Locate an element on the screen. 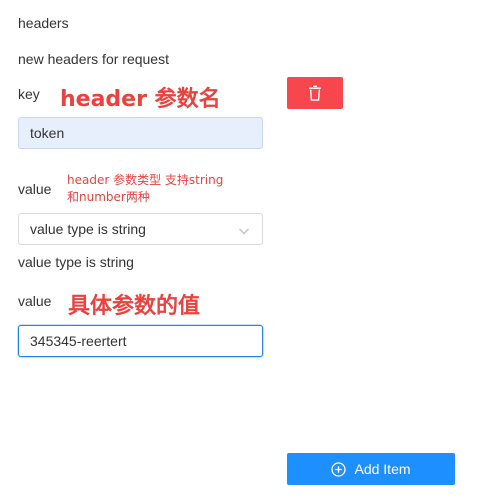  add-item-button: Add Item is located at coordinates (371, 469).